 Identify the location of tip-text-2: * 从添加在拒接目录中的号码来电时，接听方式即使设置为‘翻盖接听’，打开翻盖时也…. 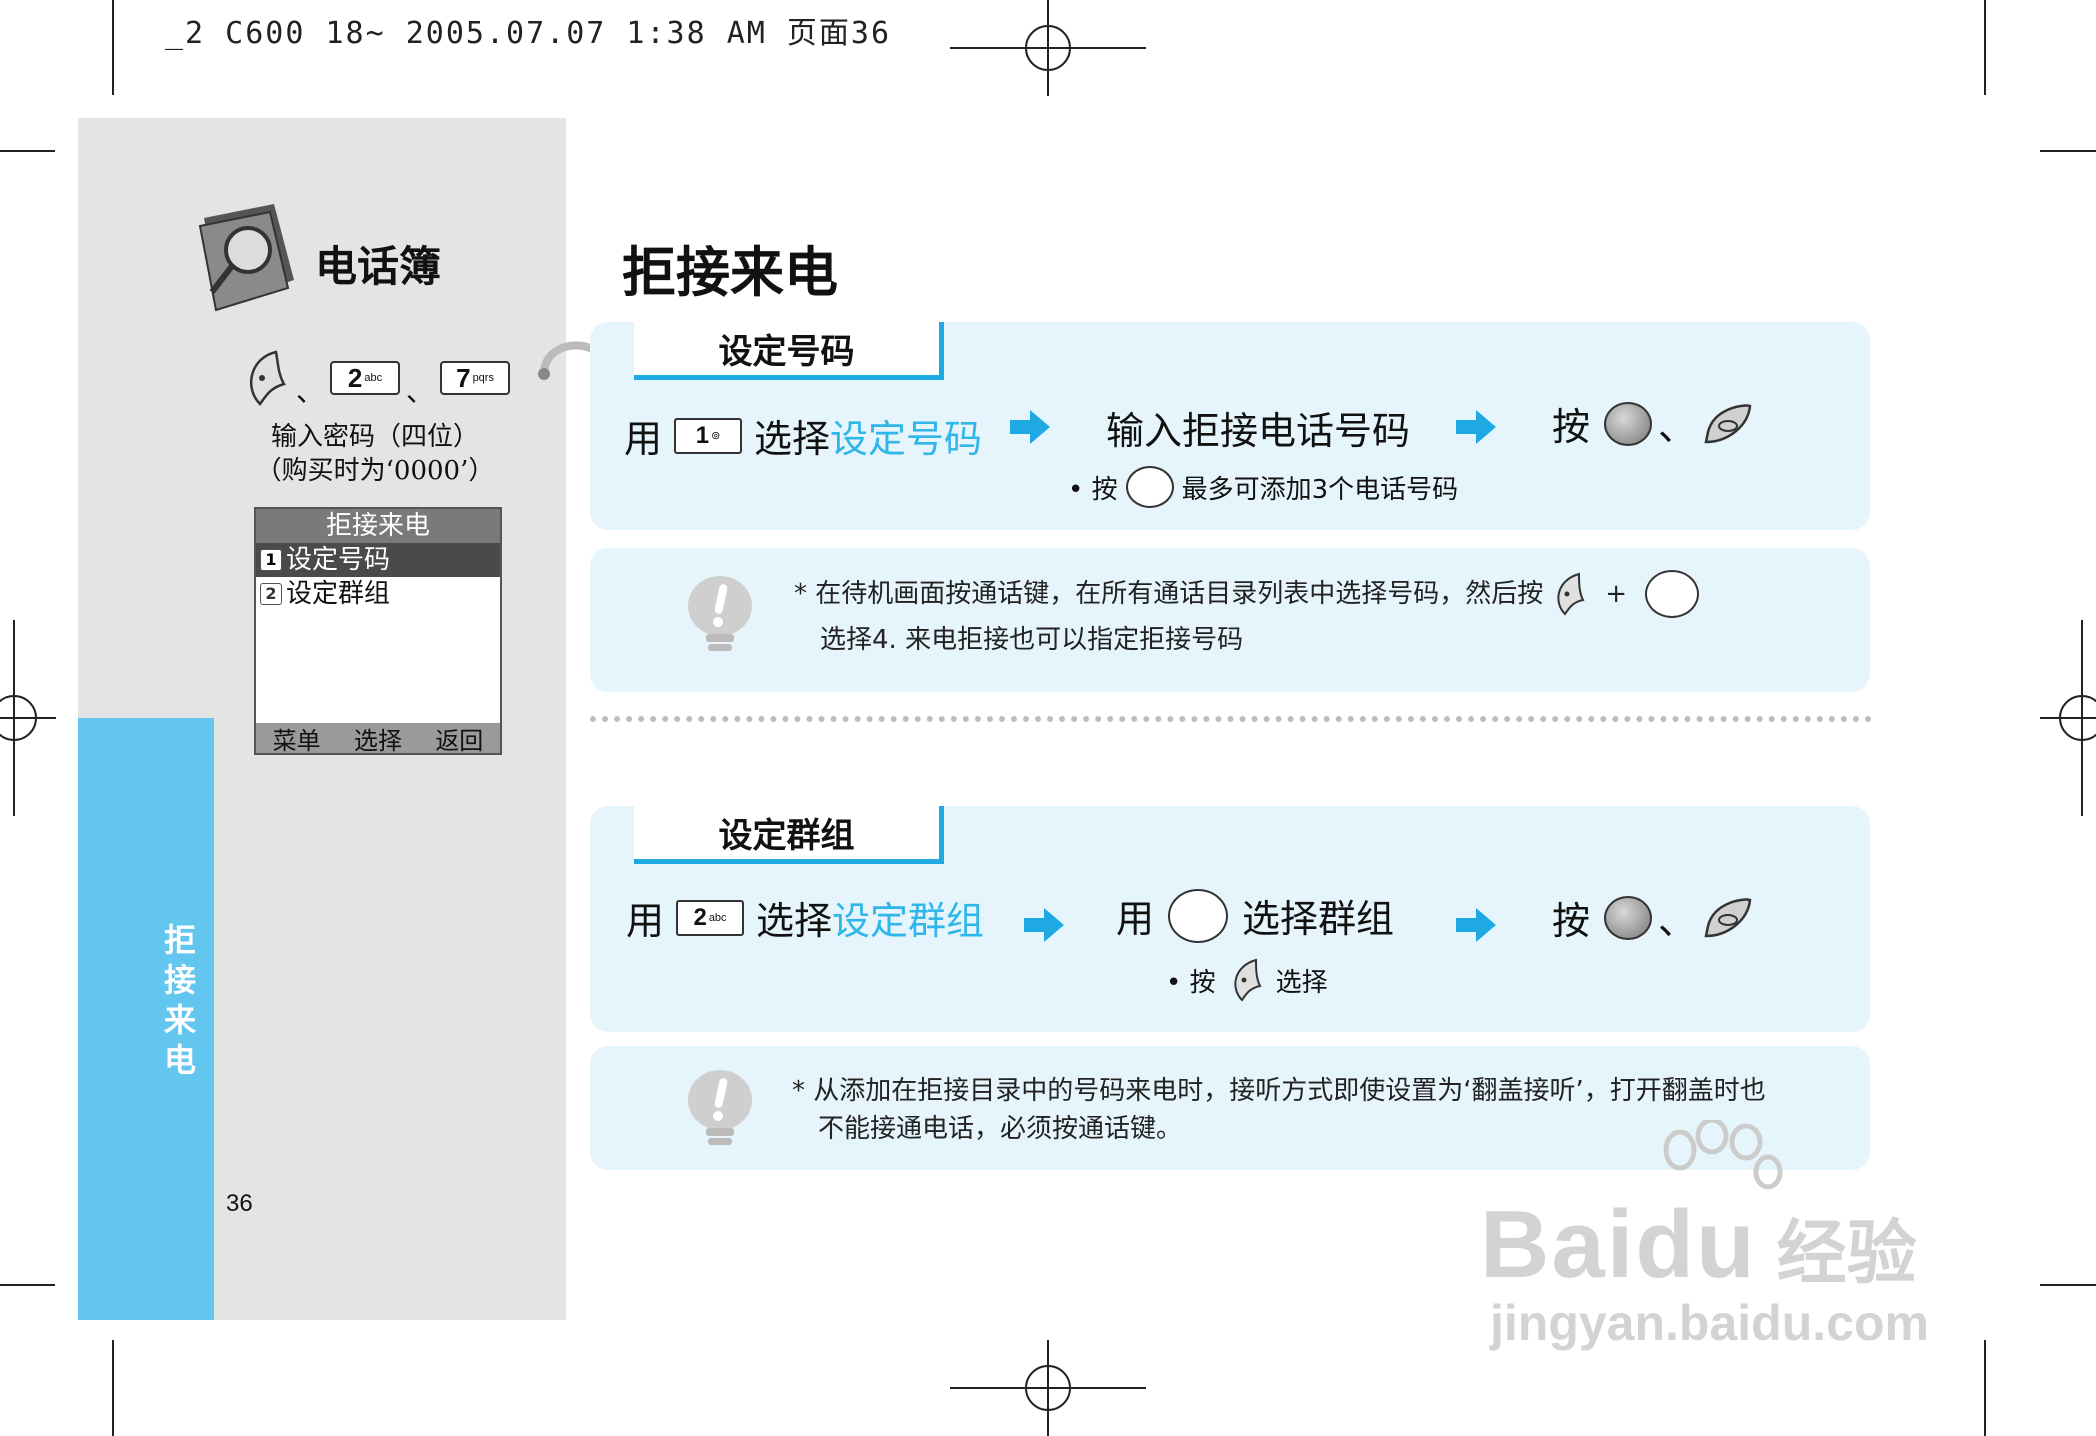
(1279, 1110).